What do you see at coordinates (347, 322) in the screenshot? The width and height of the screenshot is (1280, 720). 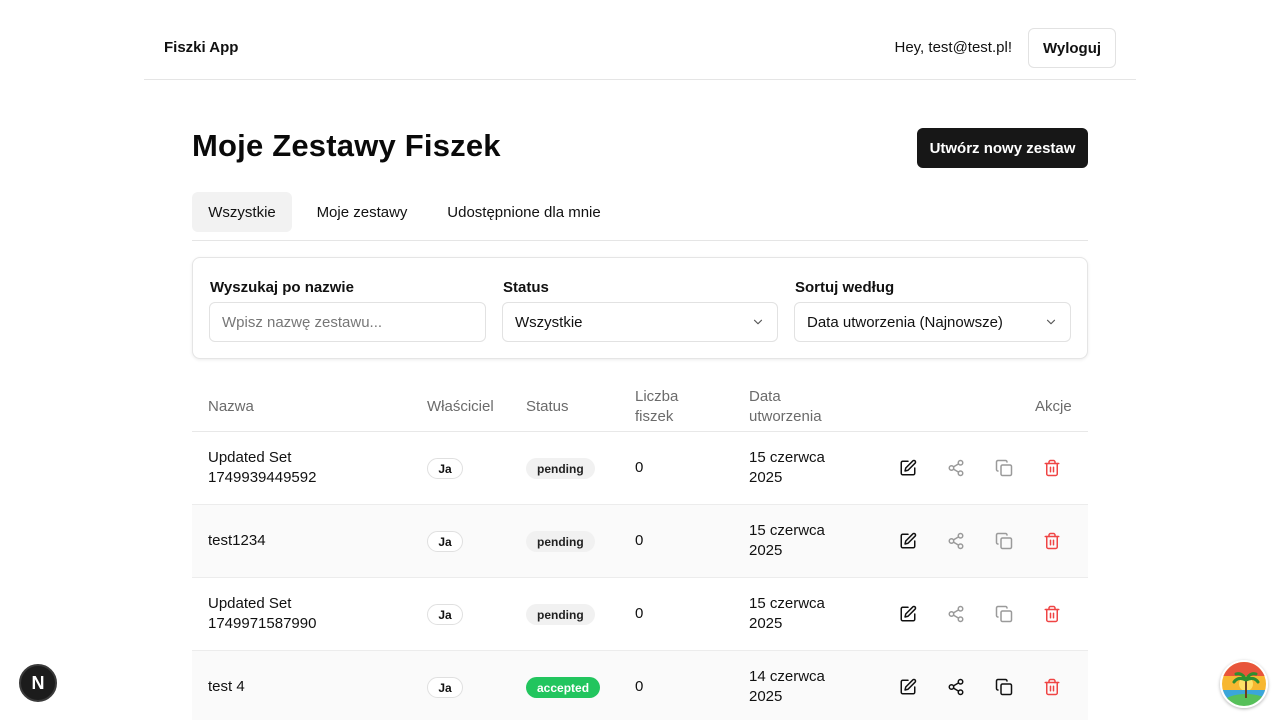 I see `search-input` at bounding box center [347, 322].